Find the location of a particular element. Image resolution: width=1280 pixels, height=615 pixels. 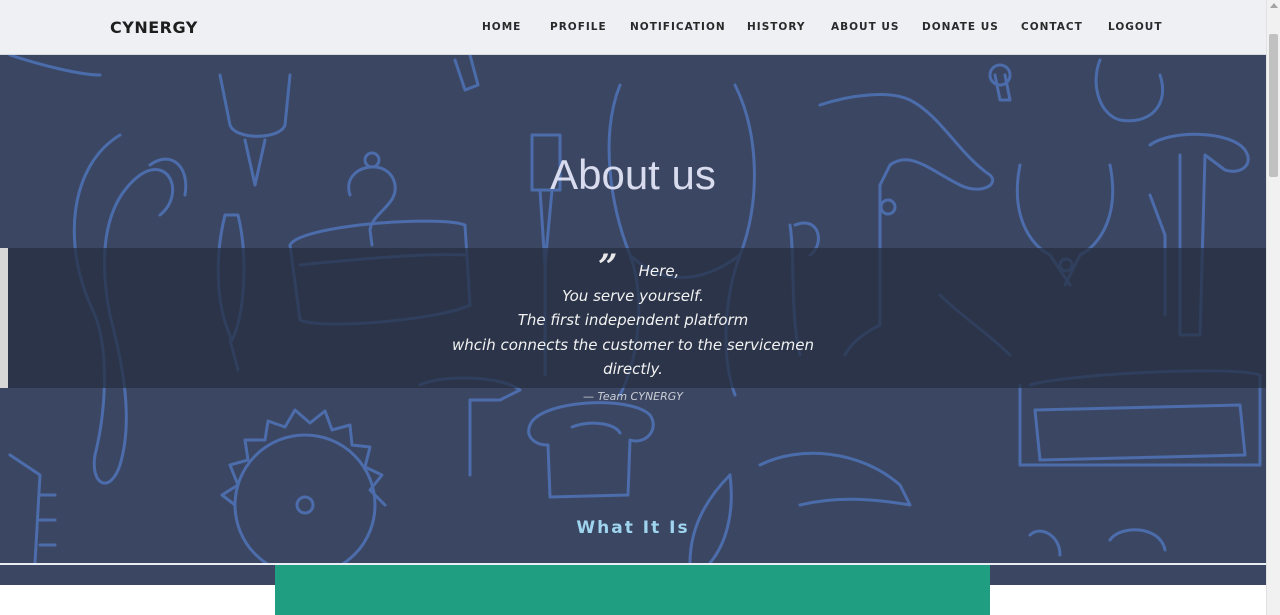

nav-link-about-us: ABOUT US is located at coordinates (865, 27).